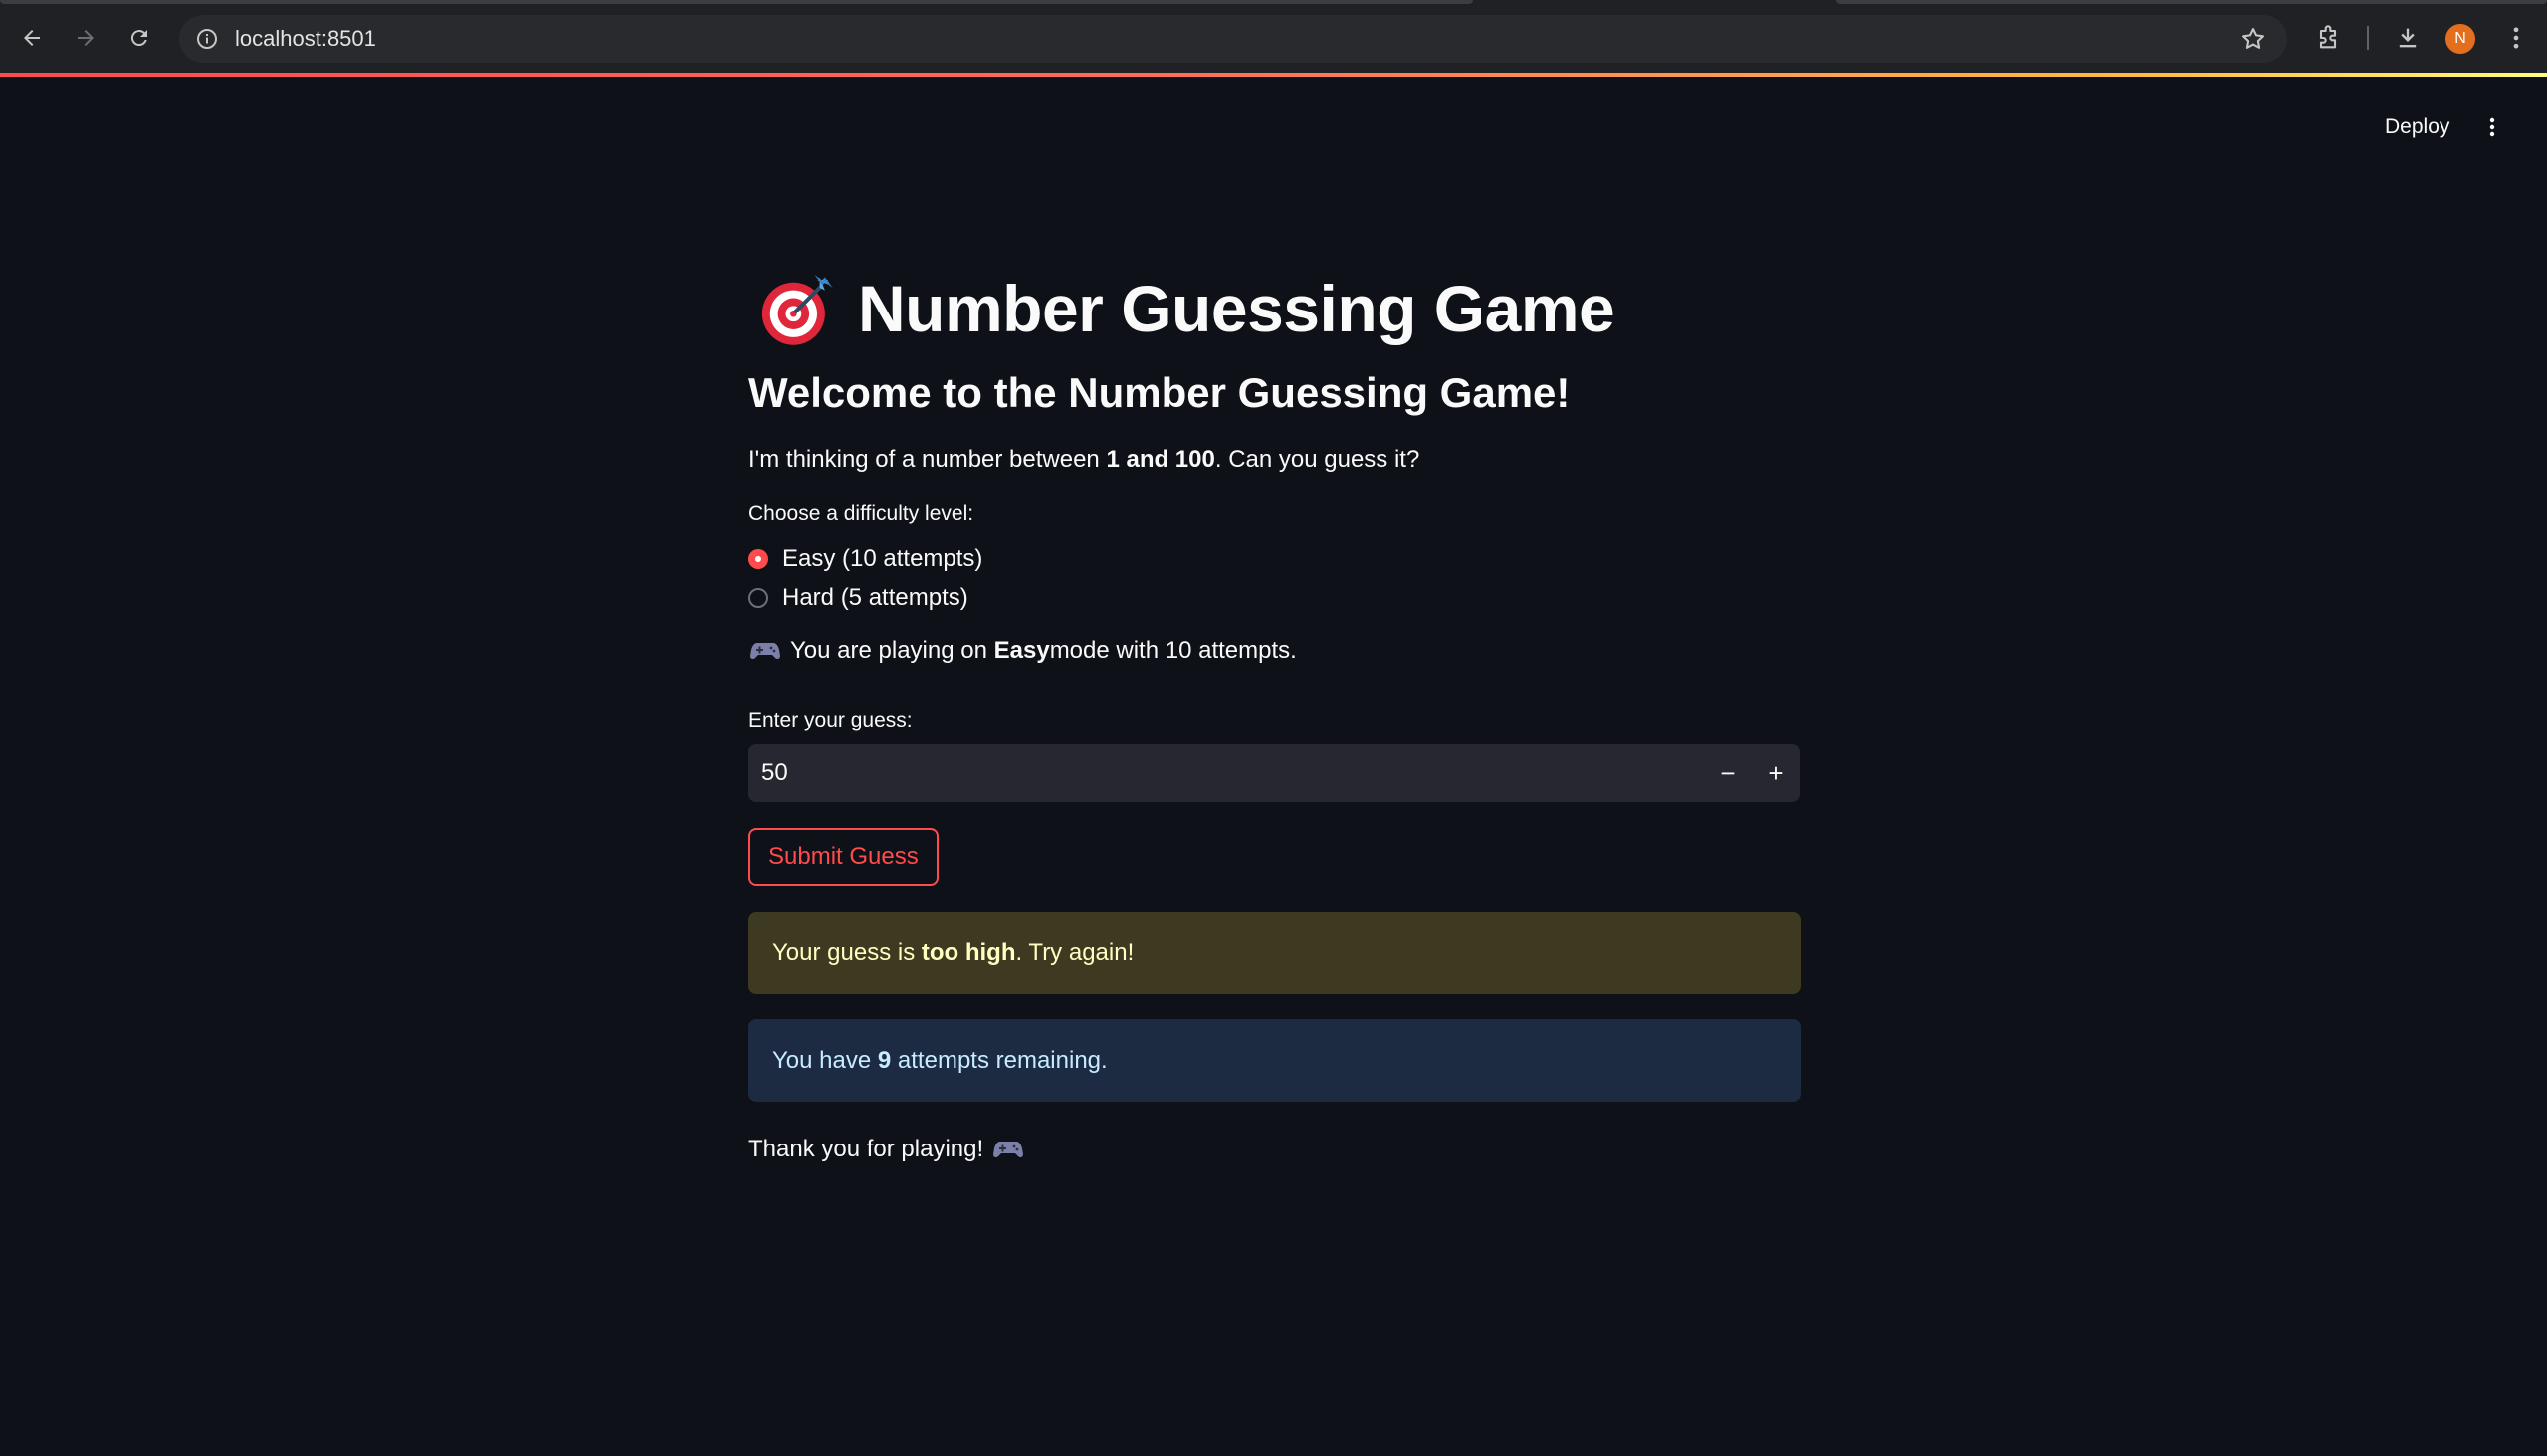  I want to click on profile-avatar: N, so click(2460, 39).